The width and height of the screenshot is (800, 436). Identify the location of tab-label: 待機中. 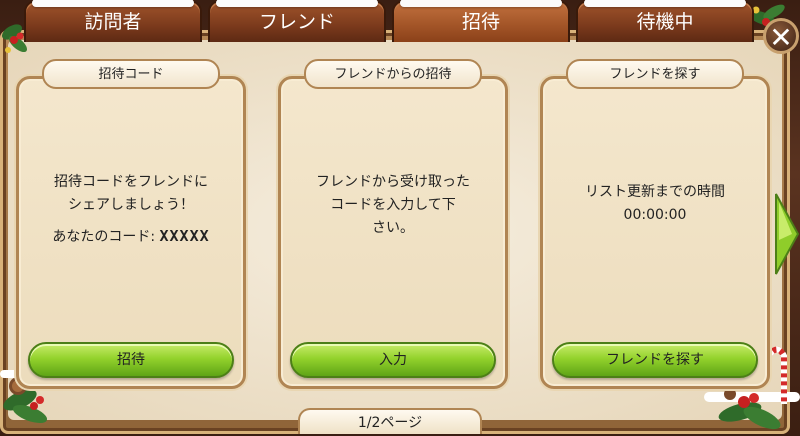
(665, 22).